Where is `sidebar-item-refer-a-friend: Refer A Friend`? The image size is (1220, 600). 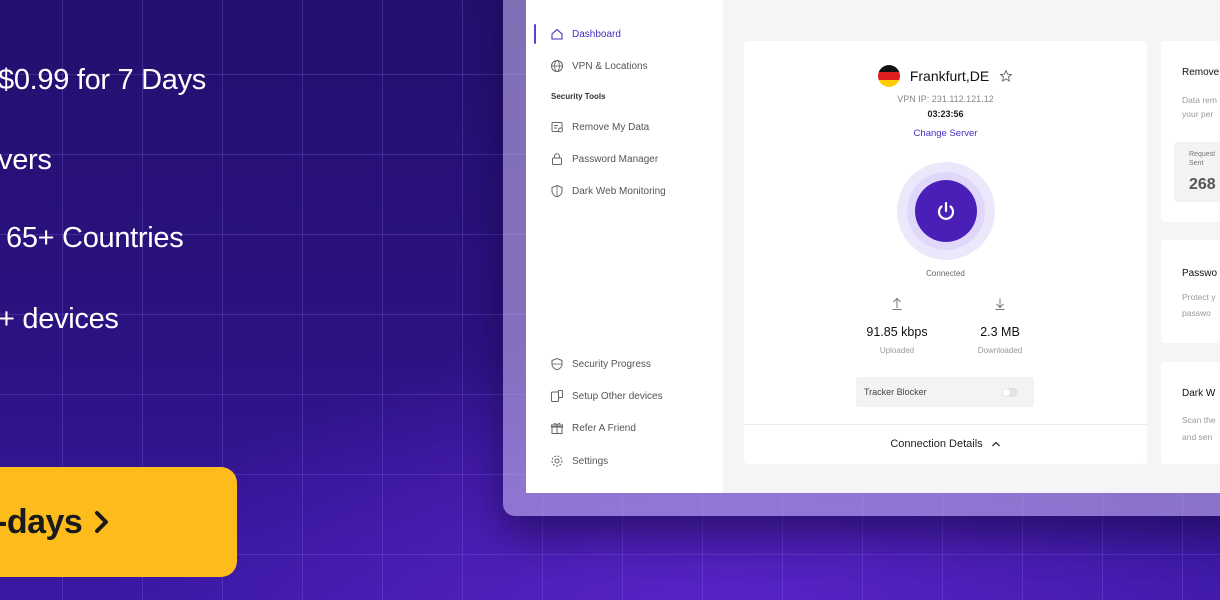 sidebar-item-refer-a-friend: Refer A Friend is located at coordinates (593, 428).